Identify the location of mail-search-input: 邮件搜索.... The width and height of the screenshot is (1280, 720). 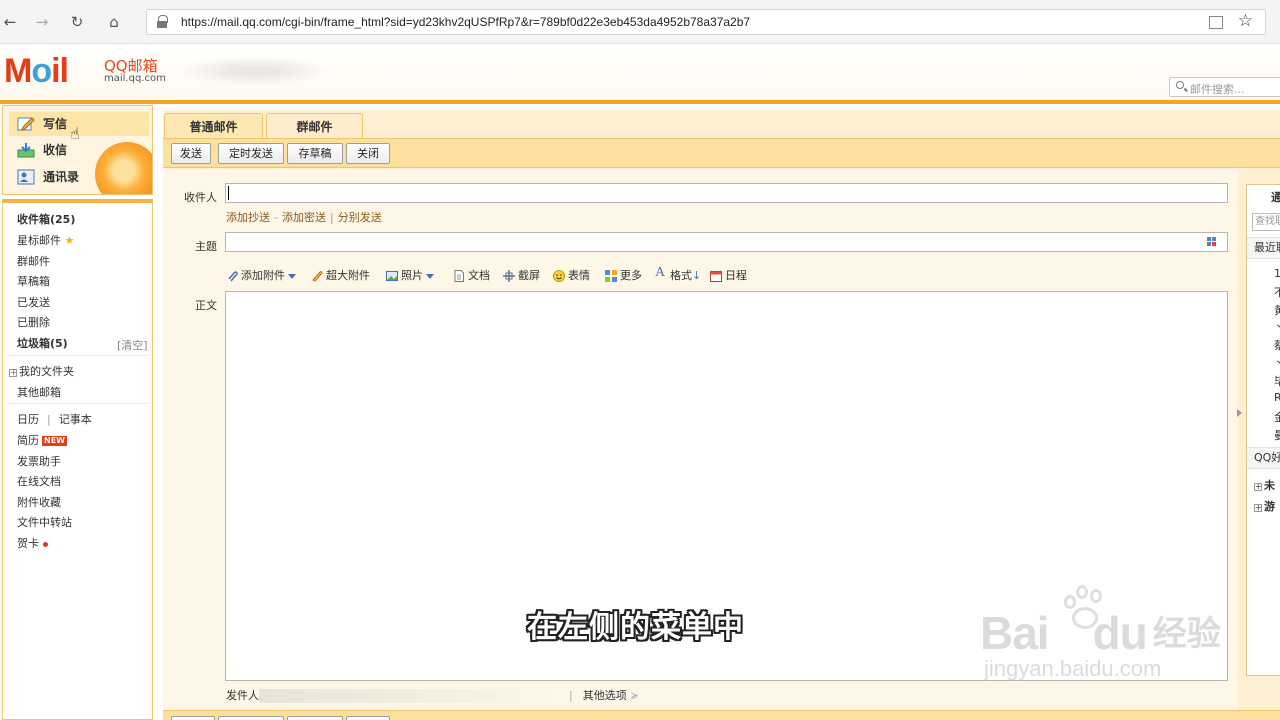
(1224, 87).